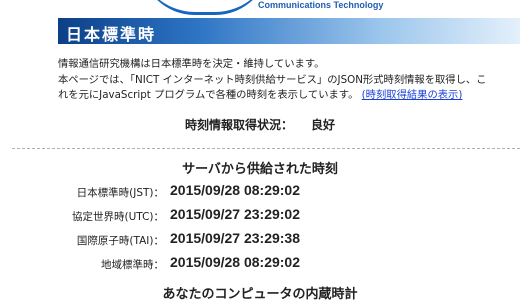  What do you see at coordinates (238, 125) in the screenshot?
I see `fetch-status-label: 時刻情報取得状況：` at bounding box center [238, 125].